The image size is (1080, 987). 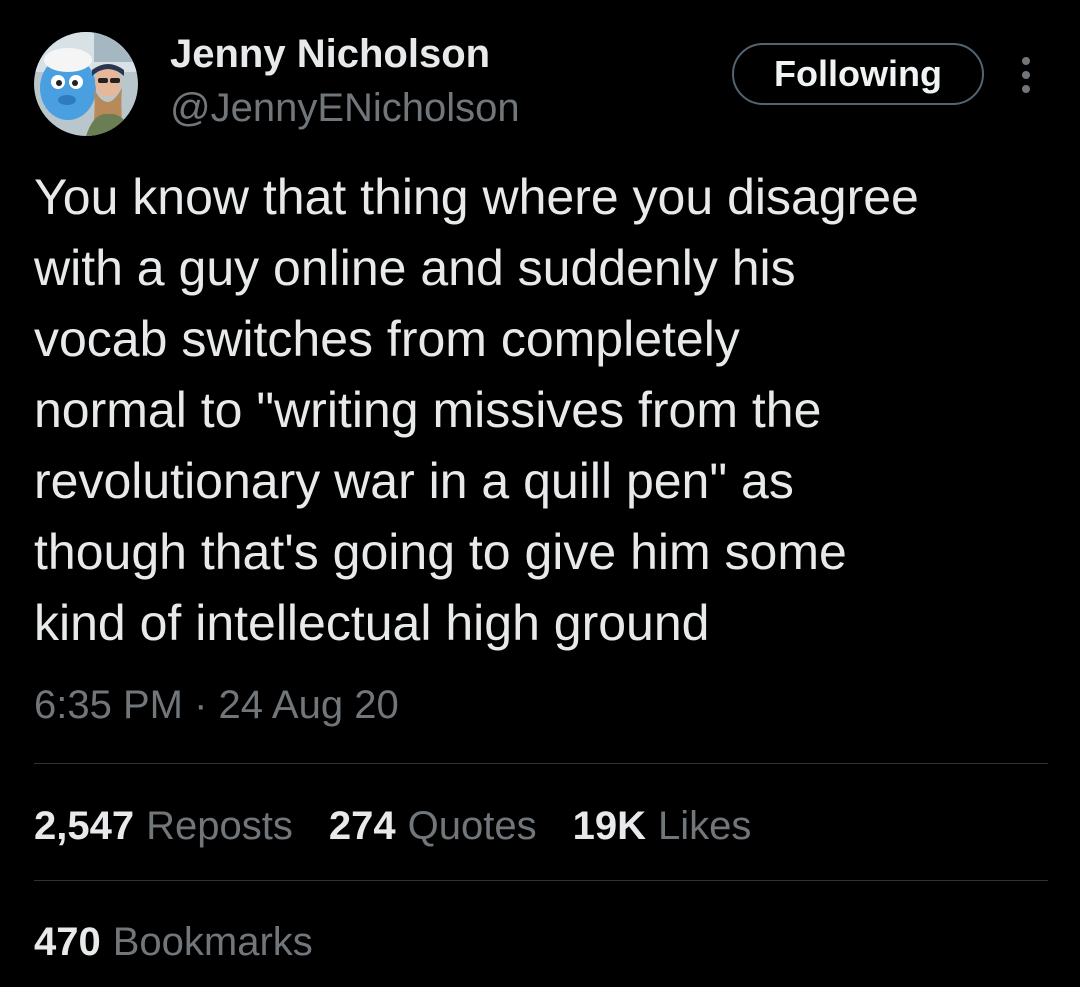 I want to click on likes-count: 19K, so click(x=609, y=825).